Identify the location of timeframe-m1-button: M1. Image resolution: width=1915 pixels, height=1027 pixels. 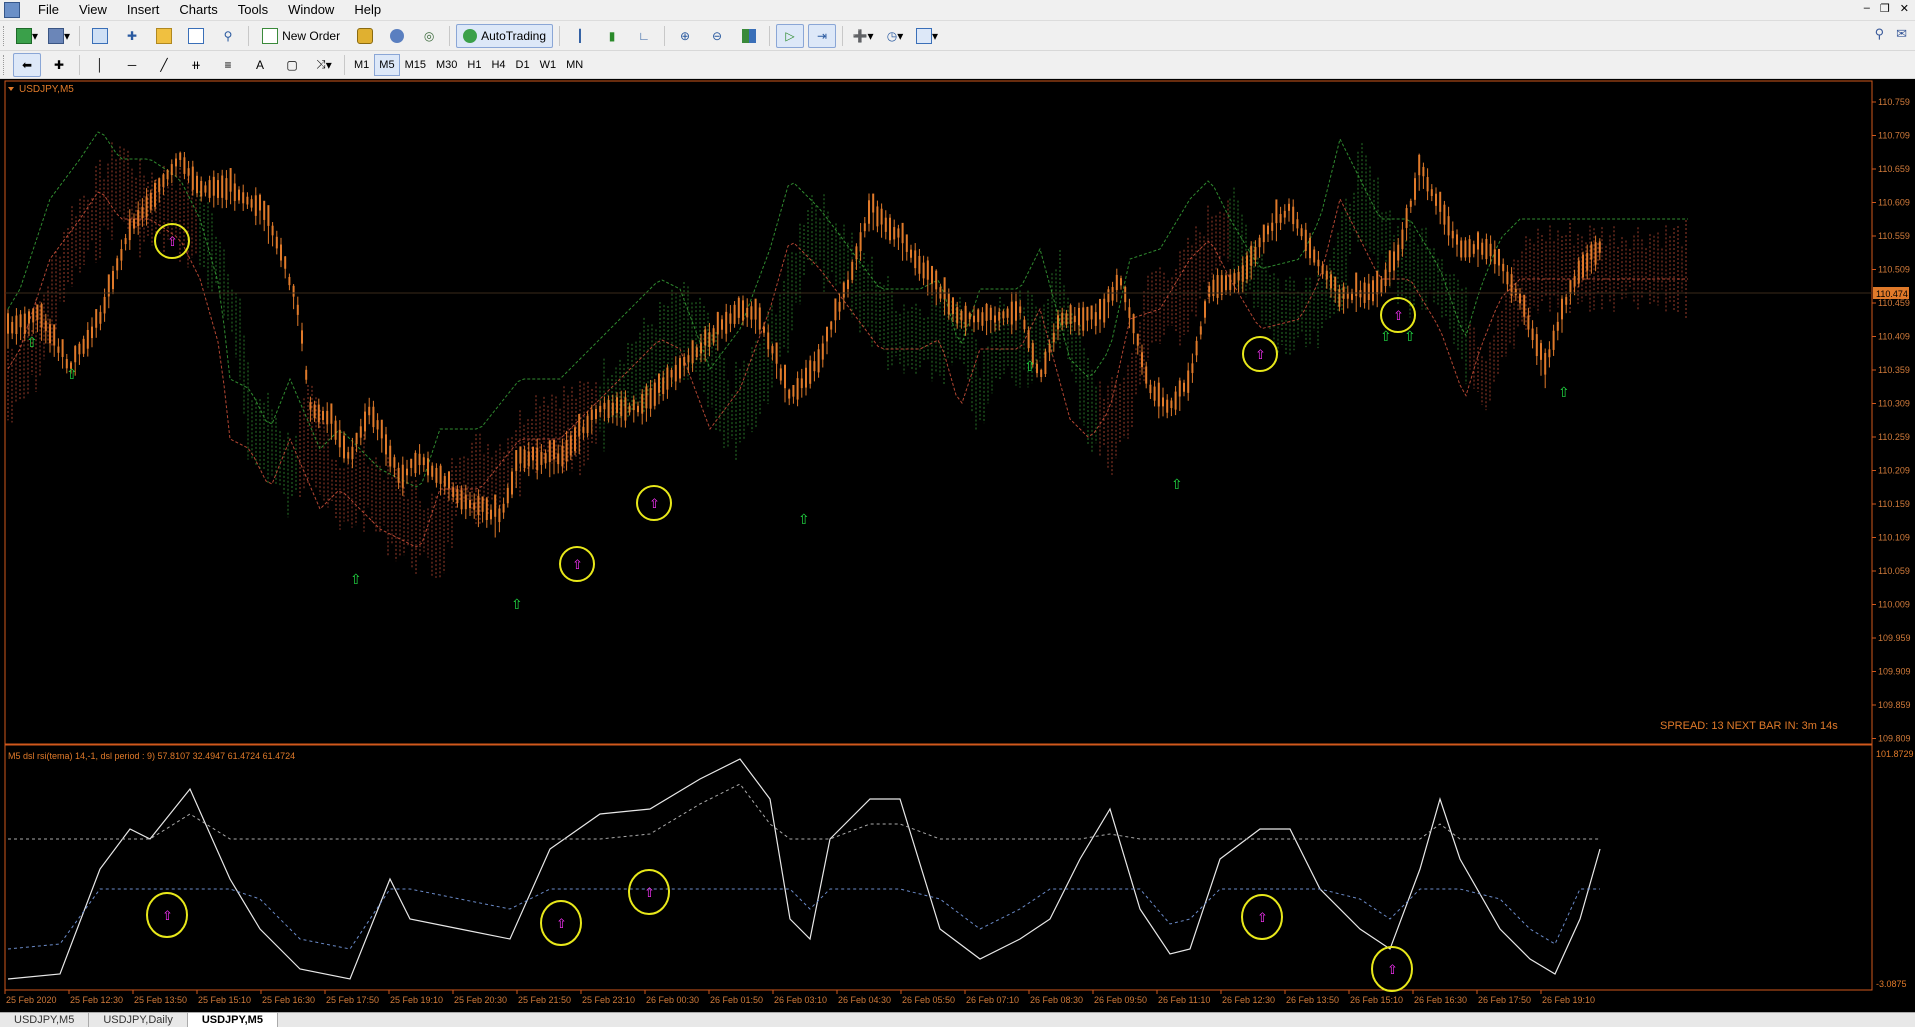
(361, 65).